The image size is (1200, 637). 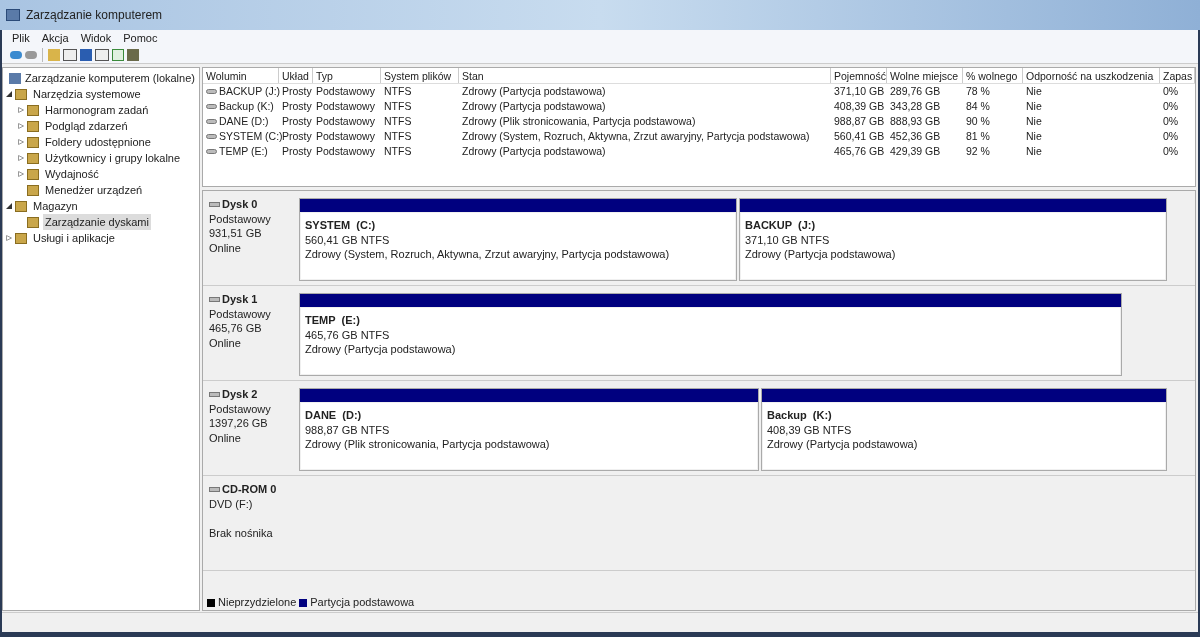 I want to click on menu-item: Plik, so click(x=21, y=38).